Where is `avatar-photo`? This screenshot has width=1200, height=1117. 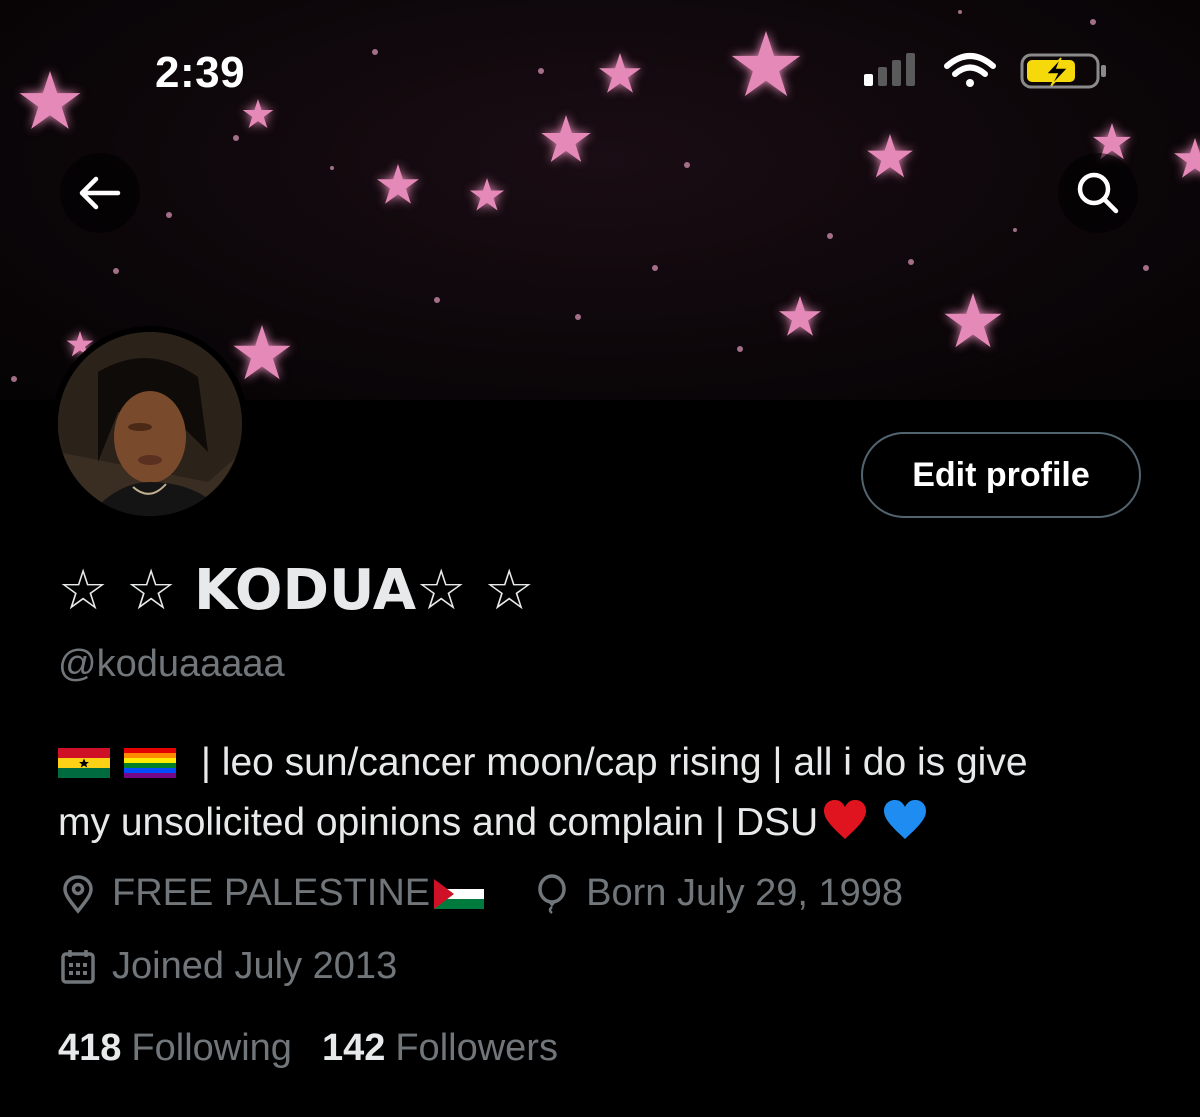 avatar-photo is located at coordinates (150, 424).